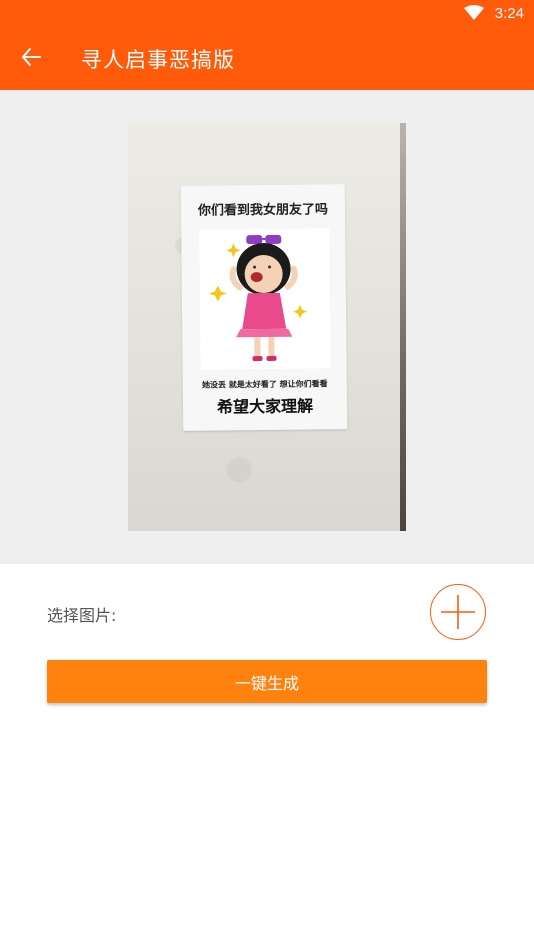 The height and width of the screenshot is (949, 534). What do you see at coordinates (403, 327) in the screenshot?
I see `wall-edge` at bounding box center [403, 327].